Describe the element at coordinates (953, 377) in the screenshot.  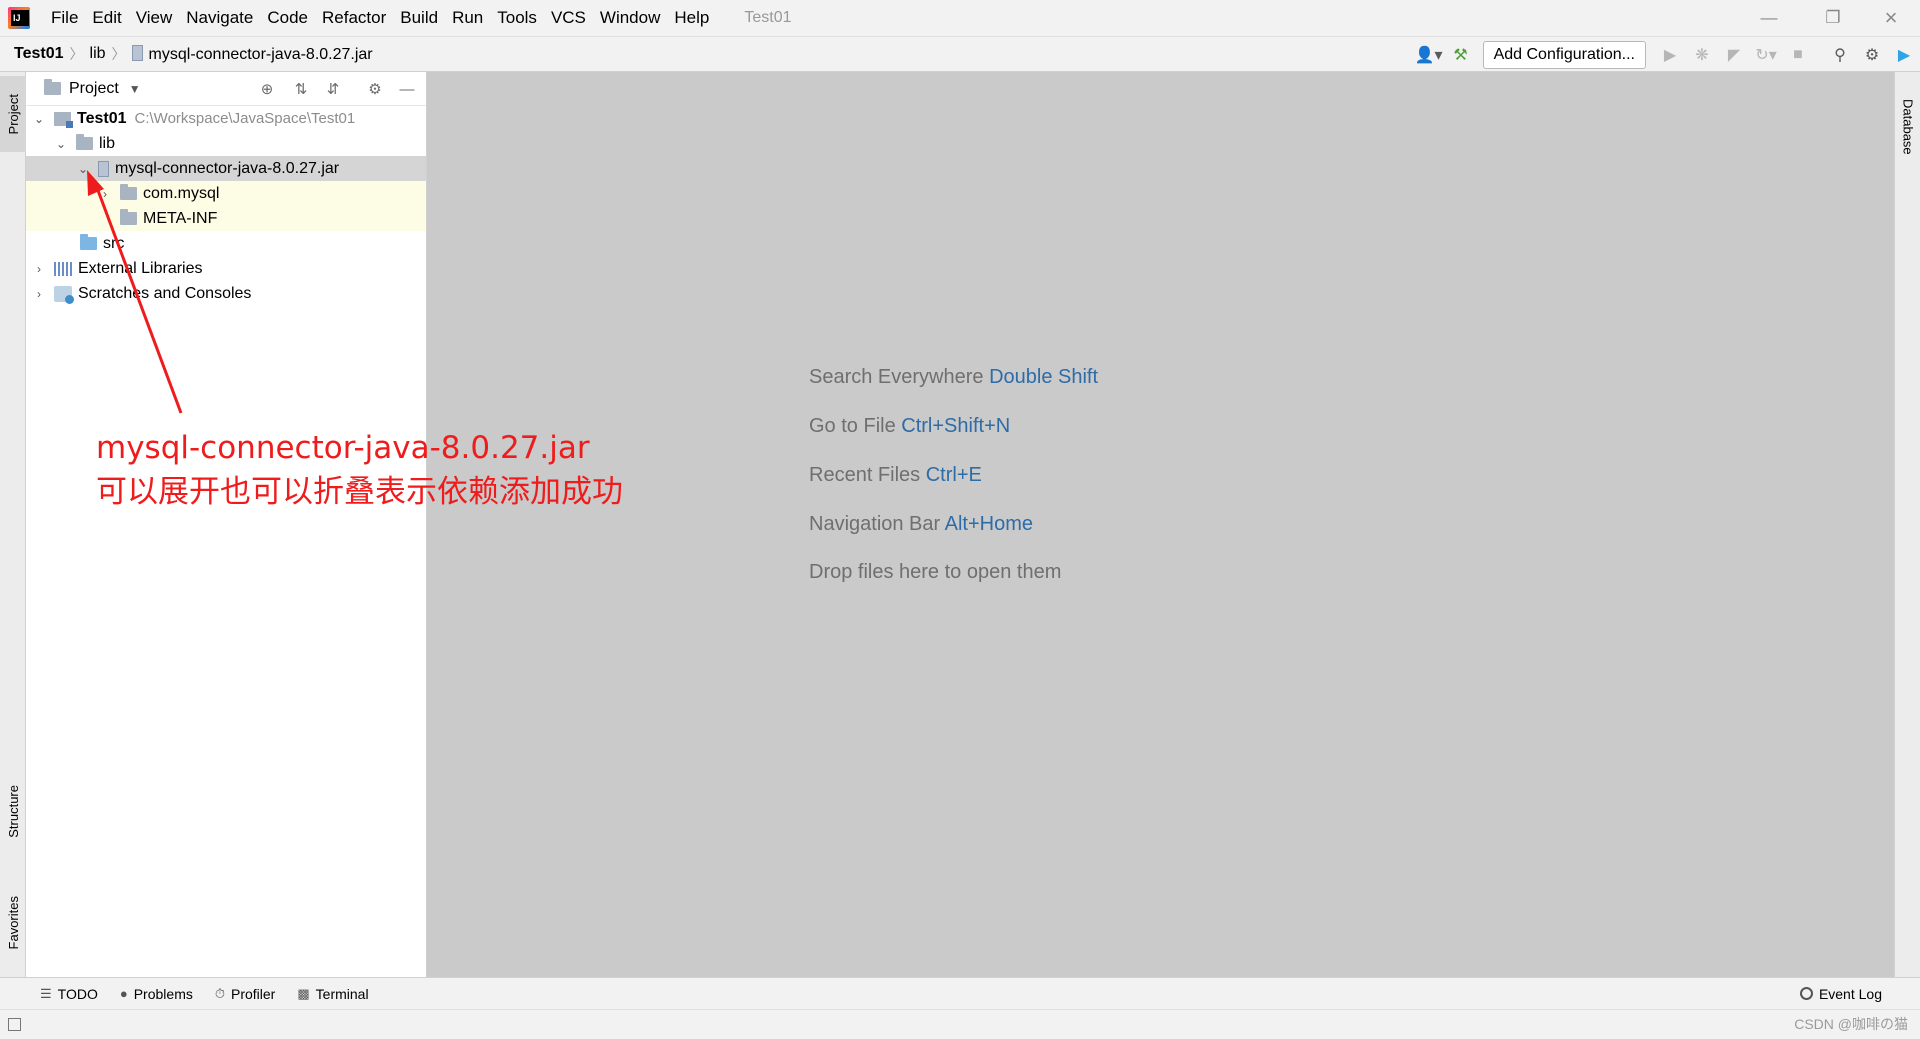
I see `hint-search-everywhere: Search Everywhere Double Shift` at that location.